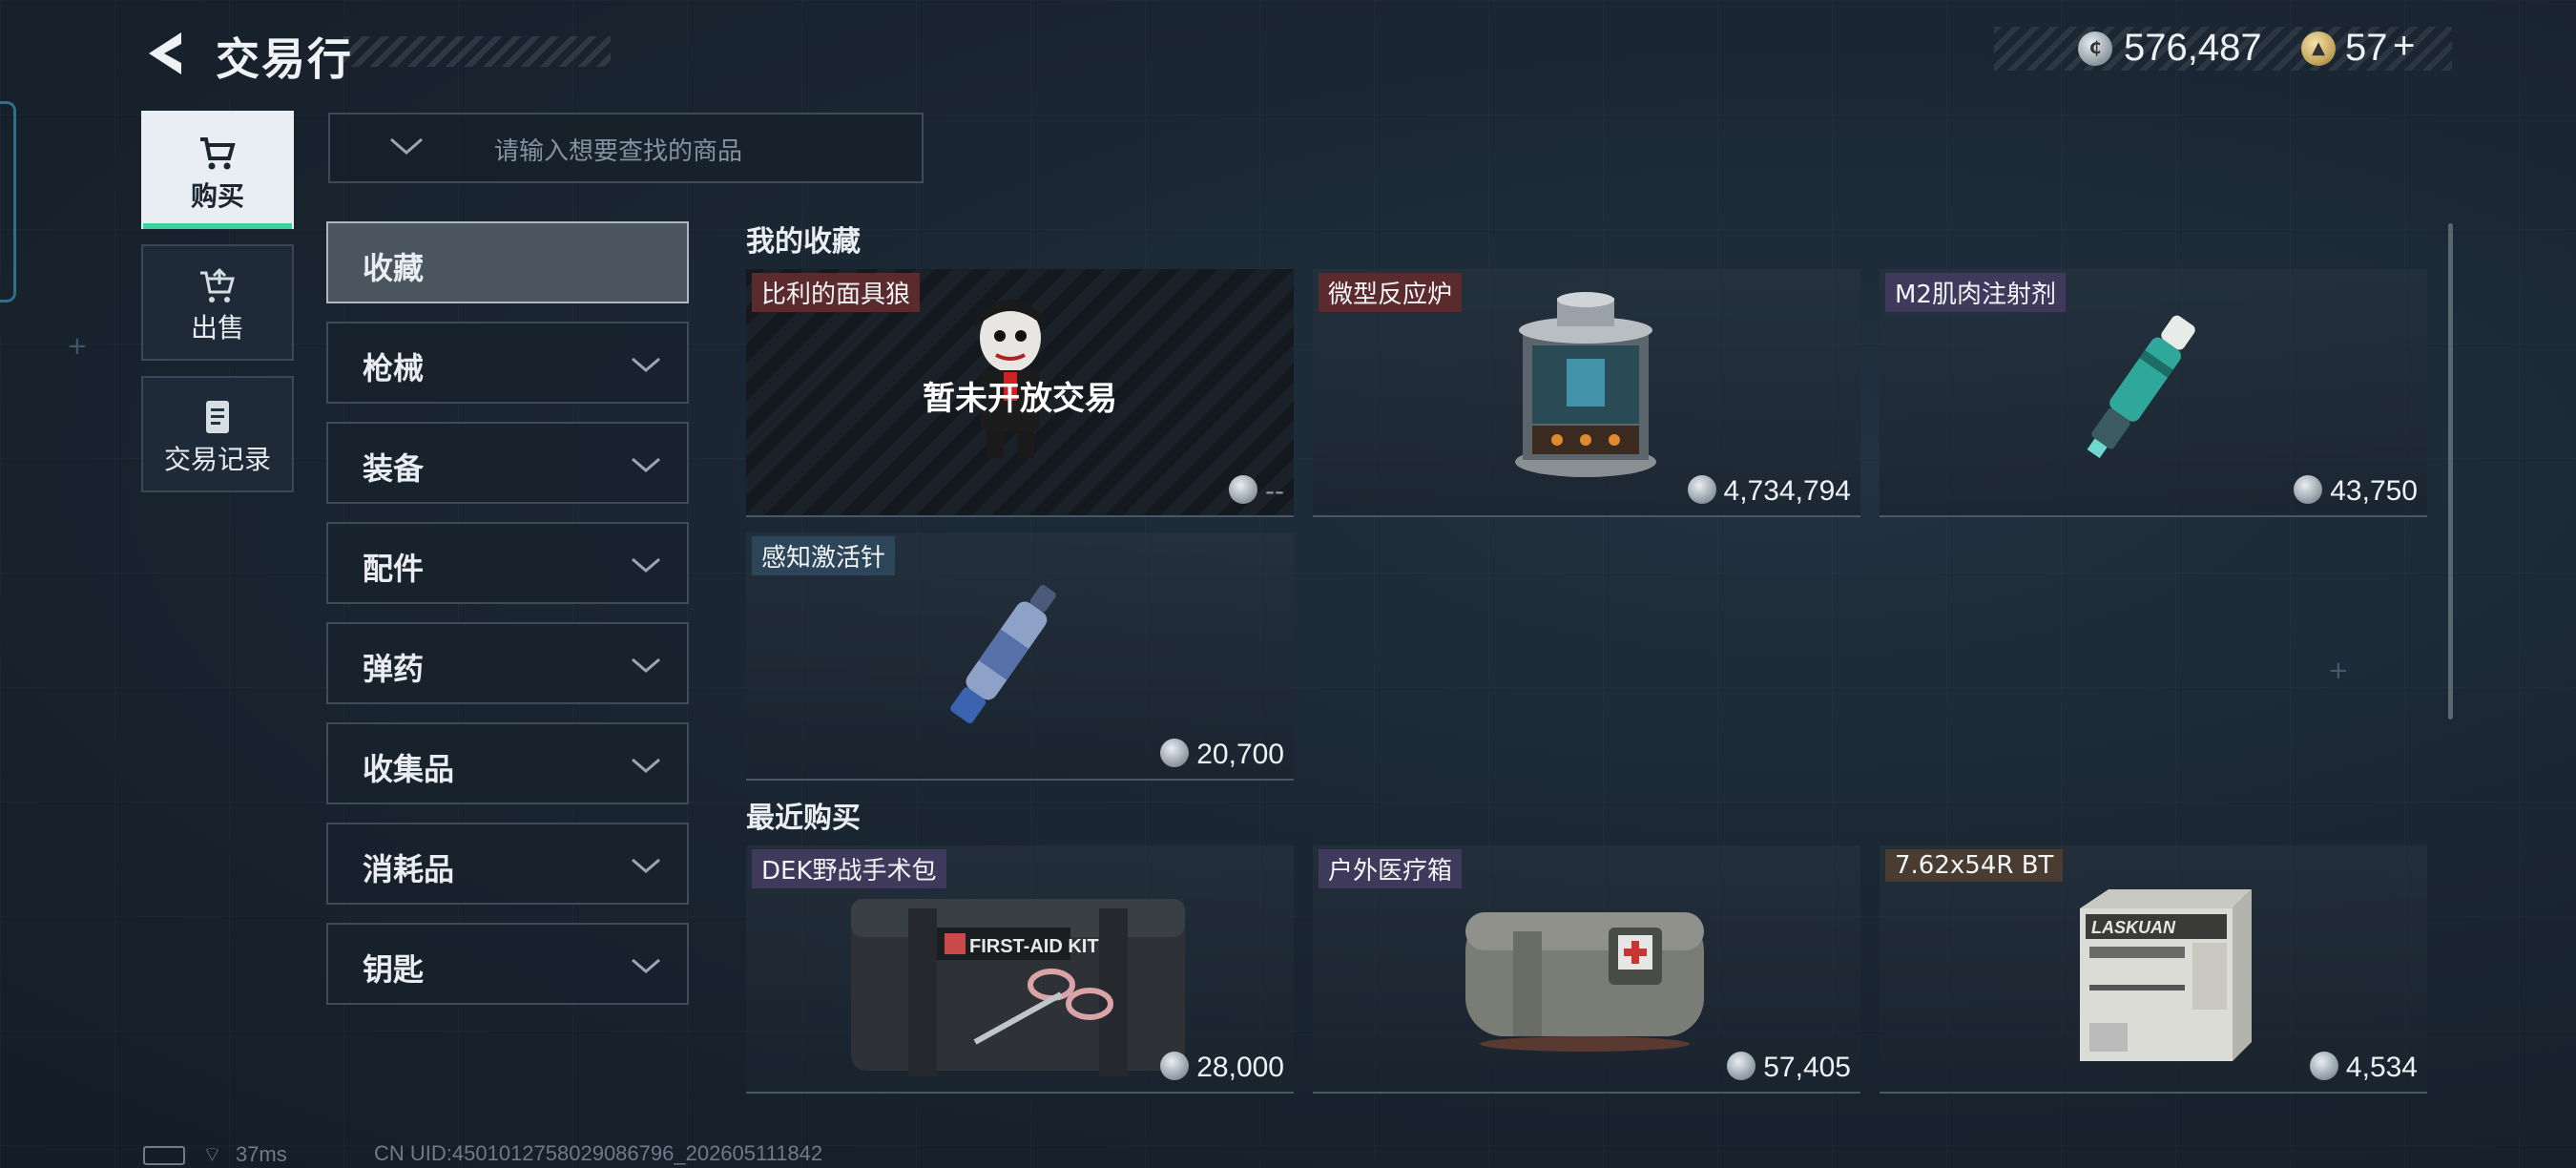 This screenshot has height=1168, width=2576. I want to click on item-name-tag: DEK野战手术包, so click(849, 868).